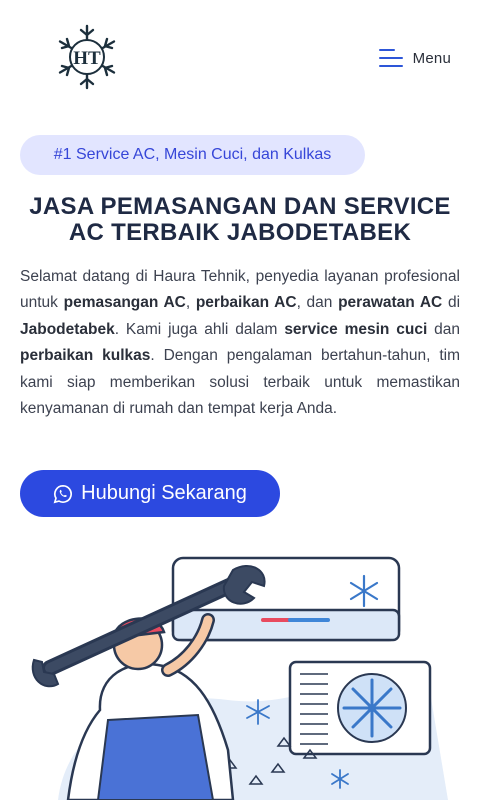 The image size is (480, 800). I want to click on svg-text: HT, so click(87, 58).